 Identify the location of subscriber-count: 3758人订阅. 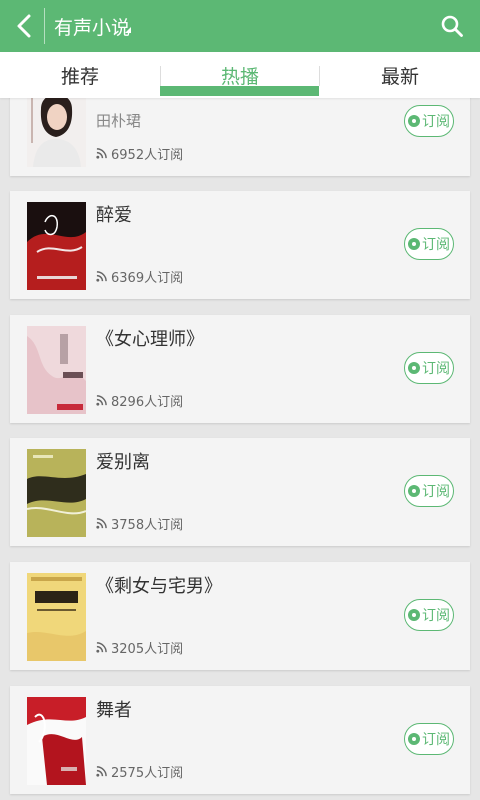
(139, 523).